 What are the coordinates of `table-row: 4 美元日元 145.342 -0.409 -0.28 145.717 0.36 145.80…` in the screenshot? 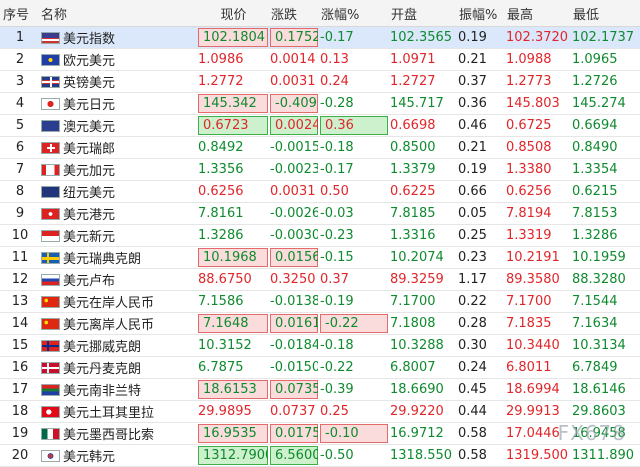 It's located at (320, 104).